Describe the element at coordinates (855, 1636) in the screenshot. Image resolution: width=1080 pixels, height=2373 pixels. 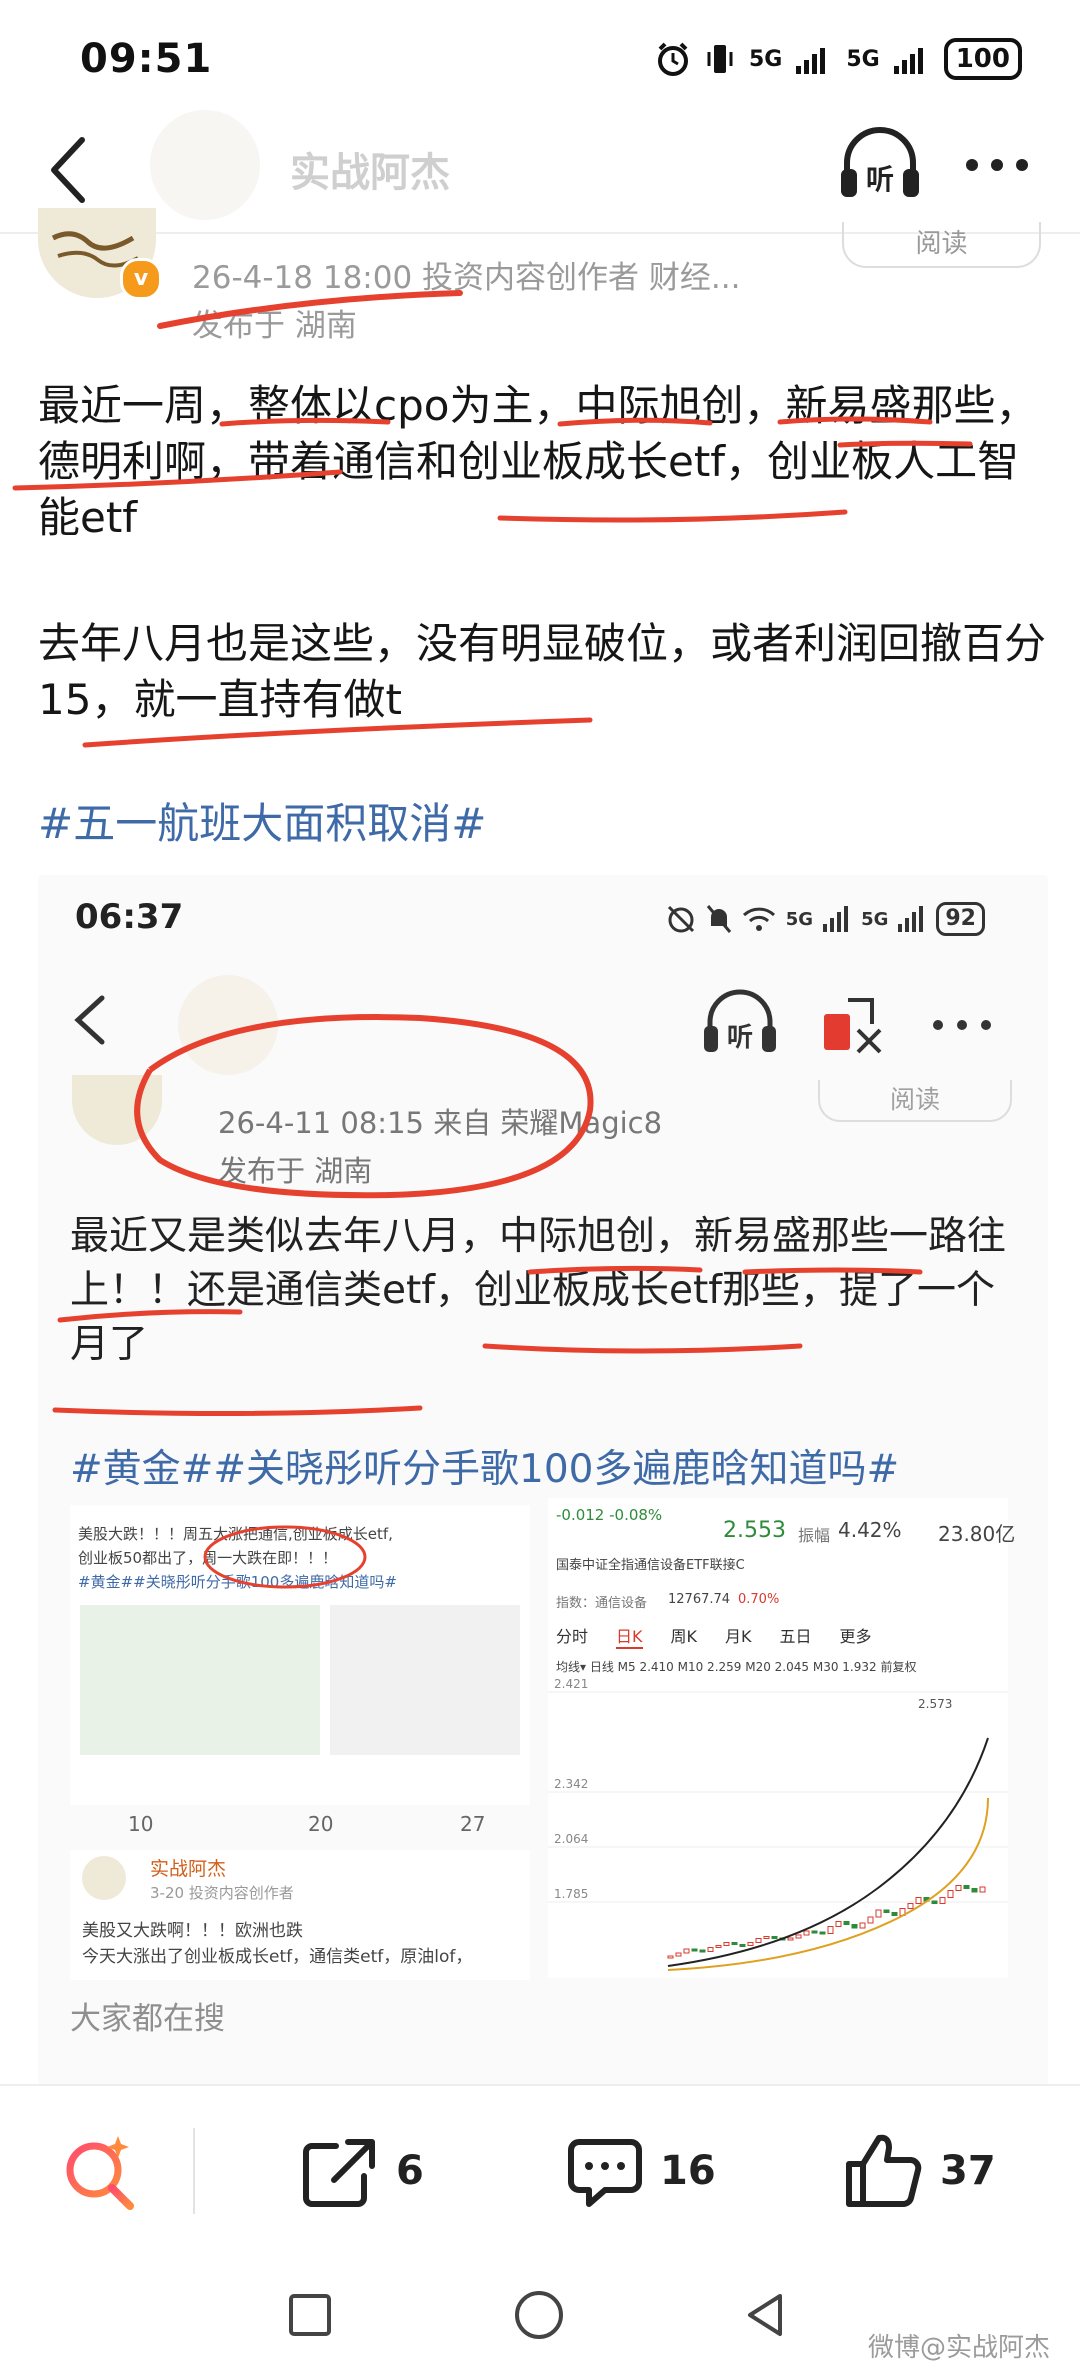
I see `chart-tab: 更多` at that location.